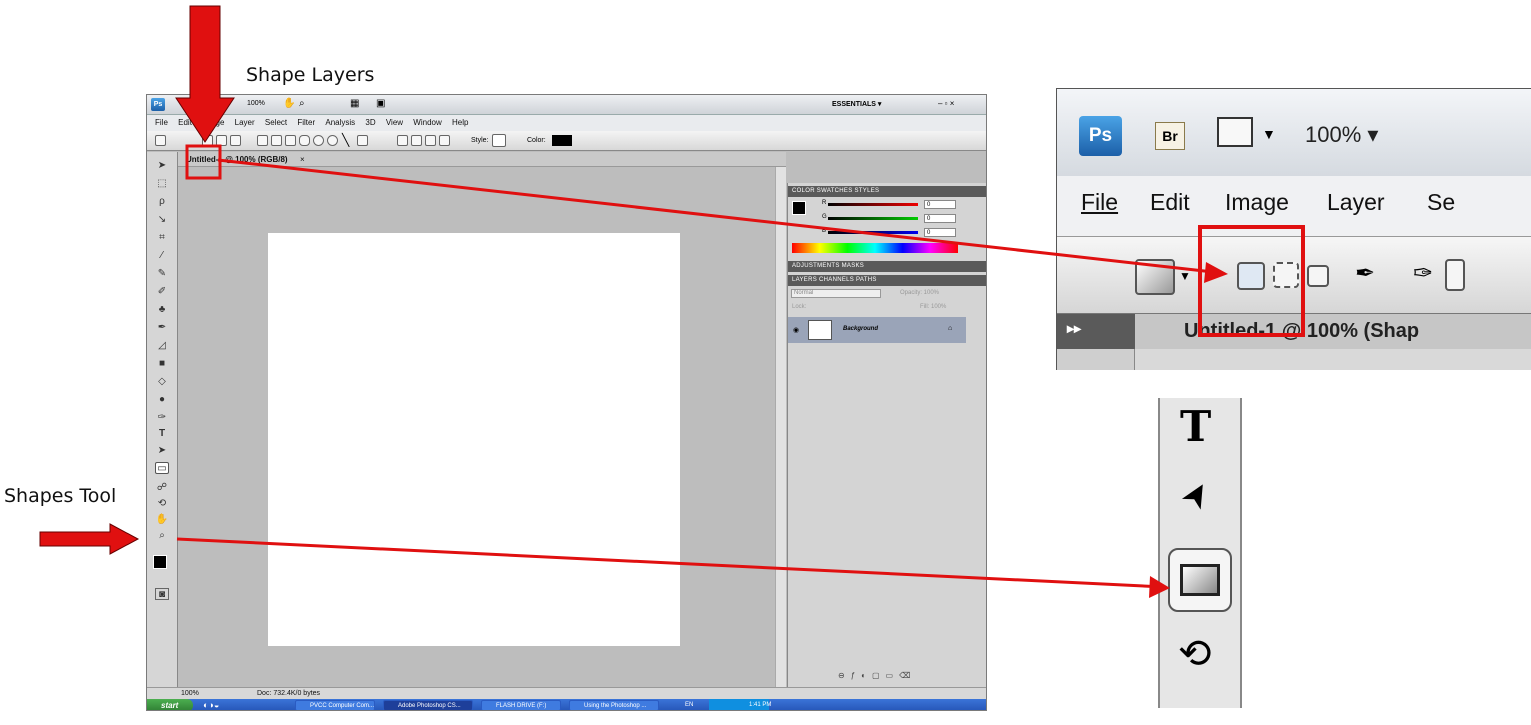 Image resolution: width=1531 pixels, height=725 pixels. I want to click on down-arrow-shape-layers, so click(205, 74).